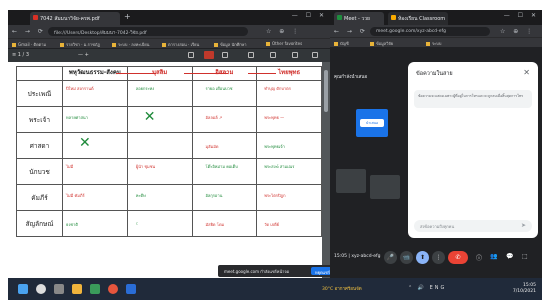 This screenshot has height=304, width=550. What do you see at coordinates (127, 17) in the screenshot?
I see `new-tab-button: +` at bounding box center [127, 17].